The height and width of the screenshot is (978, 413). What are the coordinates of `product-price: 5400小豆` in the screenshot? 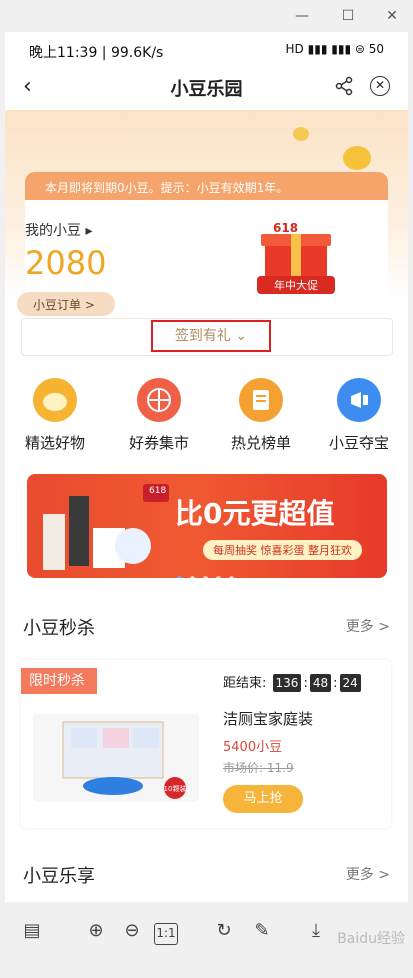 It's located at (253, 747).